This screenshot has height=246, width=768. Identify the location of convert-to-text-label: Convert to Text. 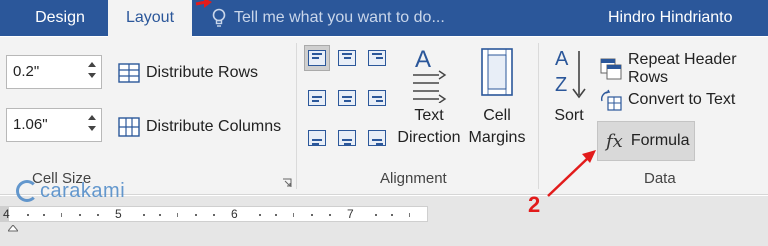
(682, 99).